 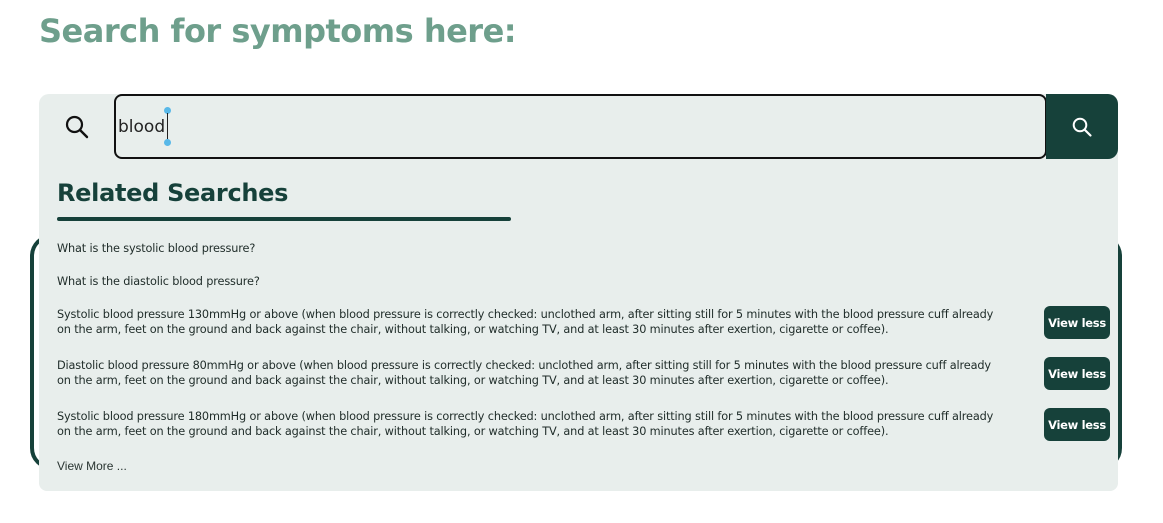 I want to click on related-search-item: What is the systolic blood pressure?, so click(x=156, y=248).